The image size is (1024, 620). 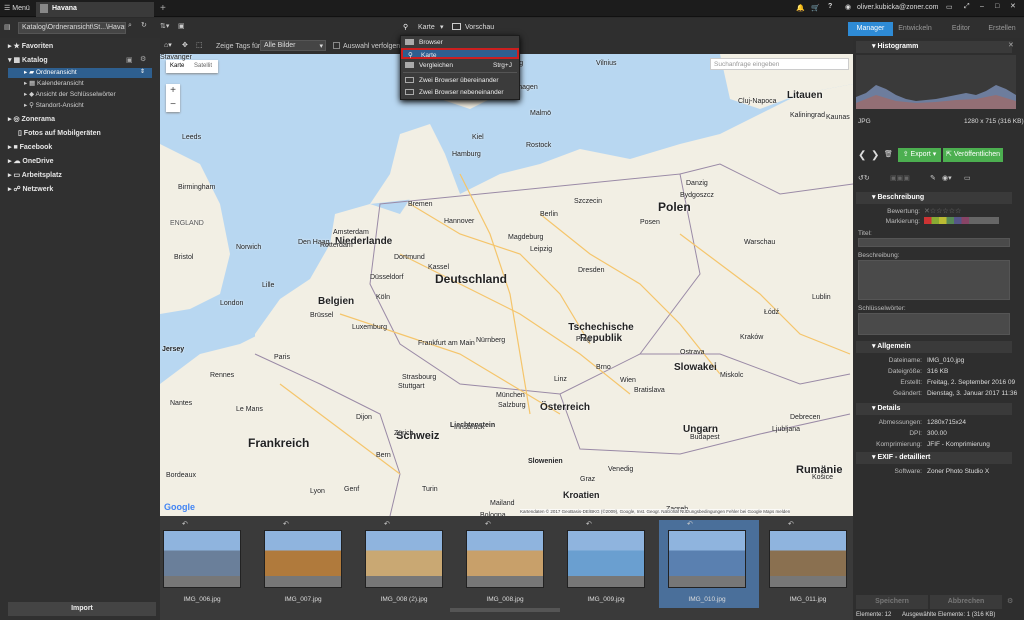 What do you see at coordinates (934, 47) in the screenshot?
I see `section-histogram: ▾ Histogramm` at bounding box center [934, 47].